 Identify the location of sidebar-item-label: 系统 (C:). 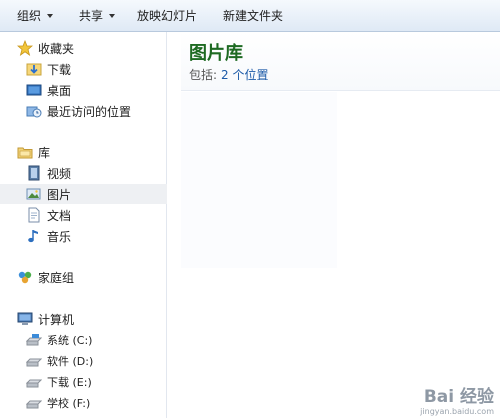
(70, 340).